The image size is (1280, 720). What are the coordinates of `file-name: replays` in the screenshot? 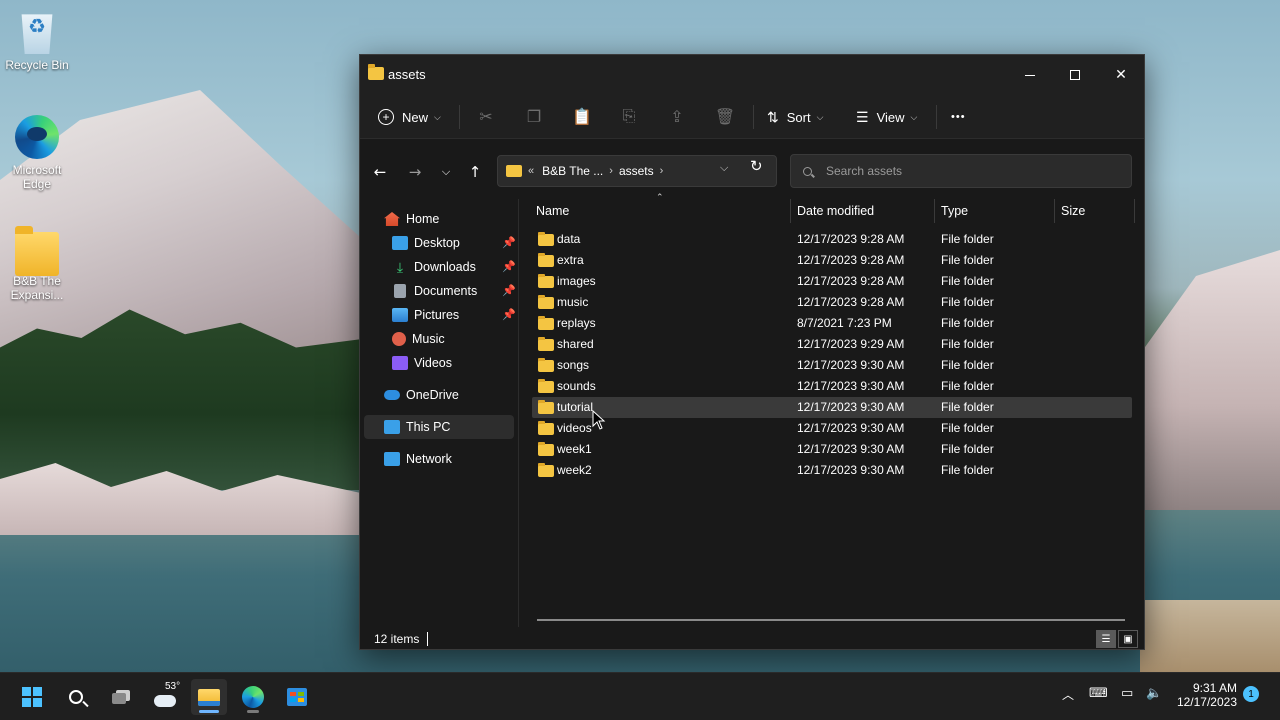 It's located at (576, 323).